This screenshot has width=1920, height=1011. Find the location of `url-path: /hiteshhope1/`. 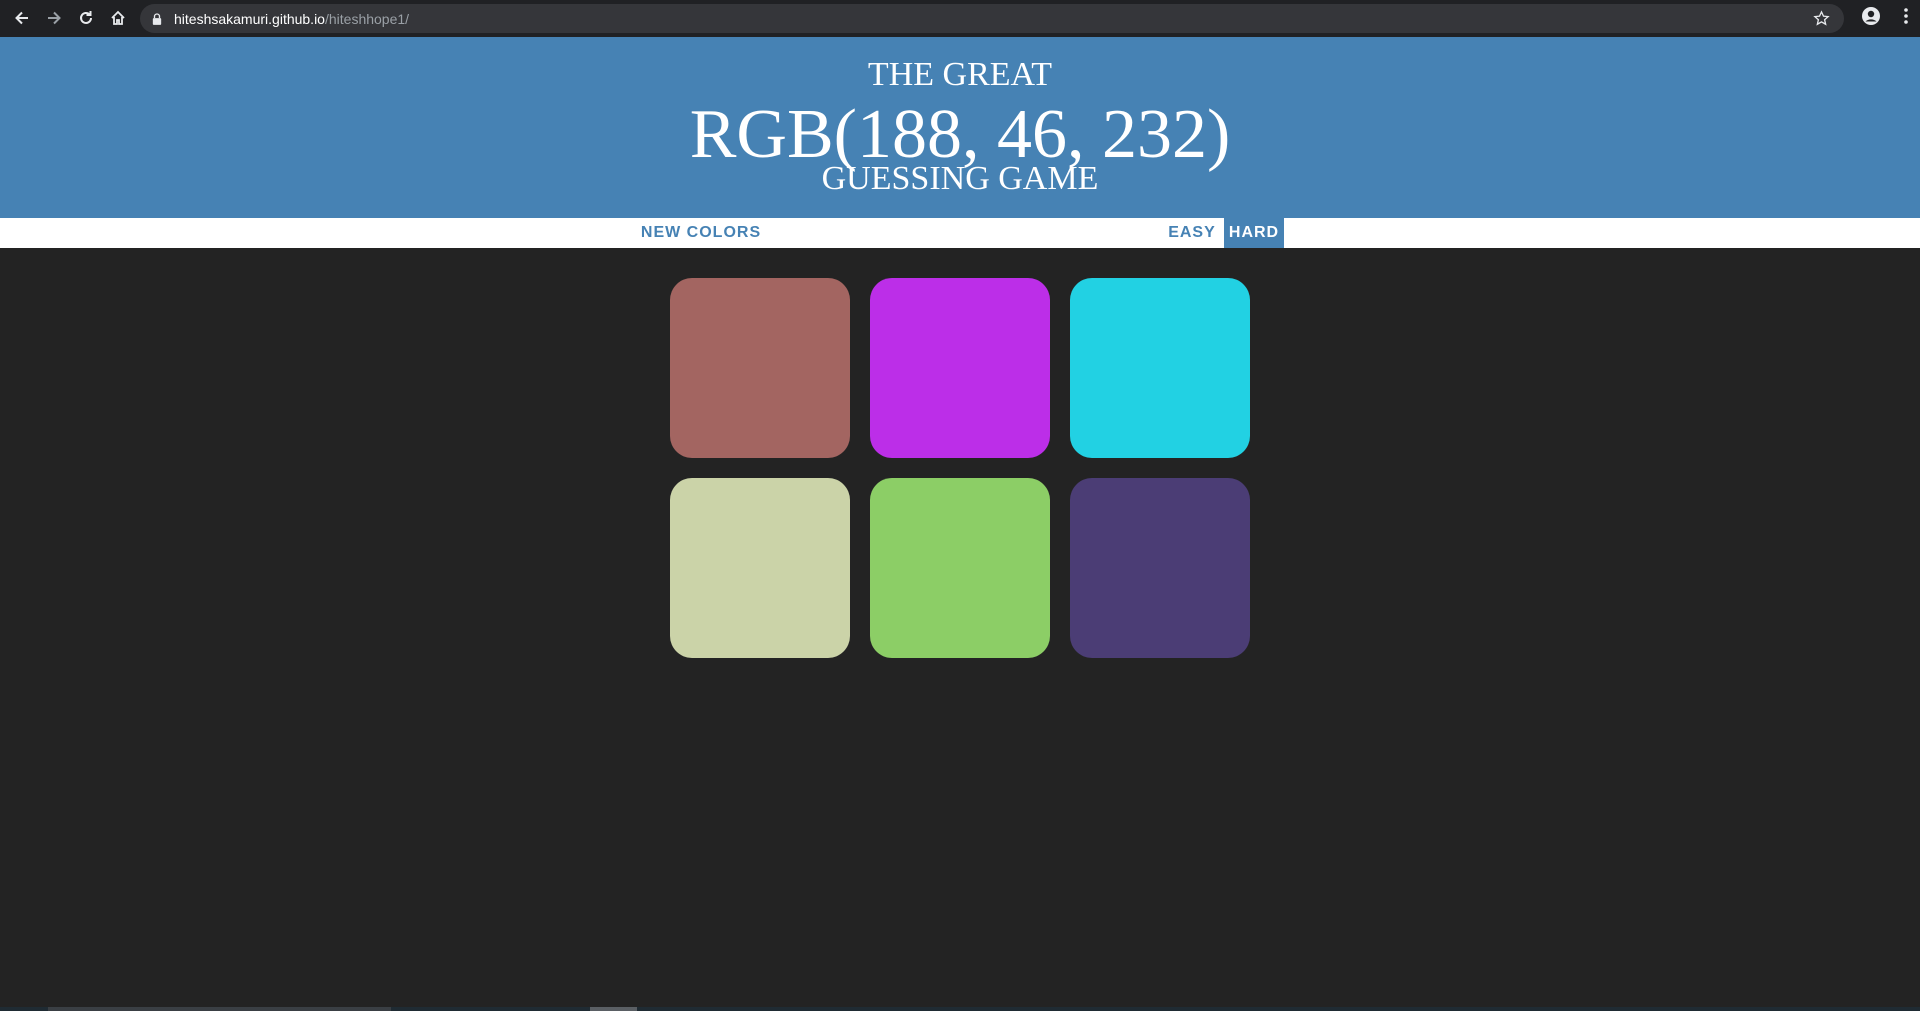

url-path: /hiteshhope1/ is located at coordinates (367, 18).